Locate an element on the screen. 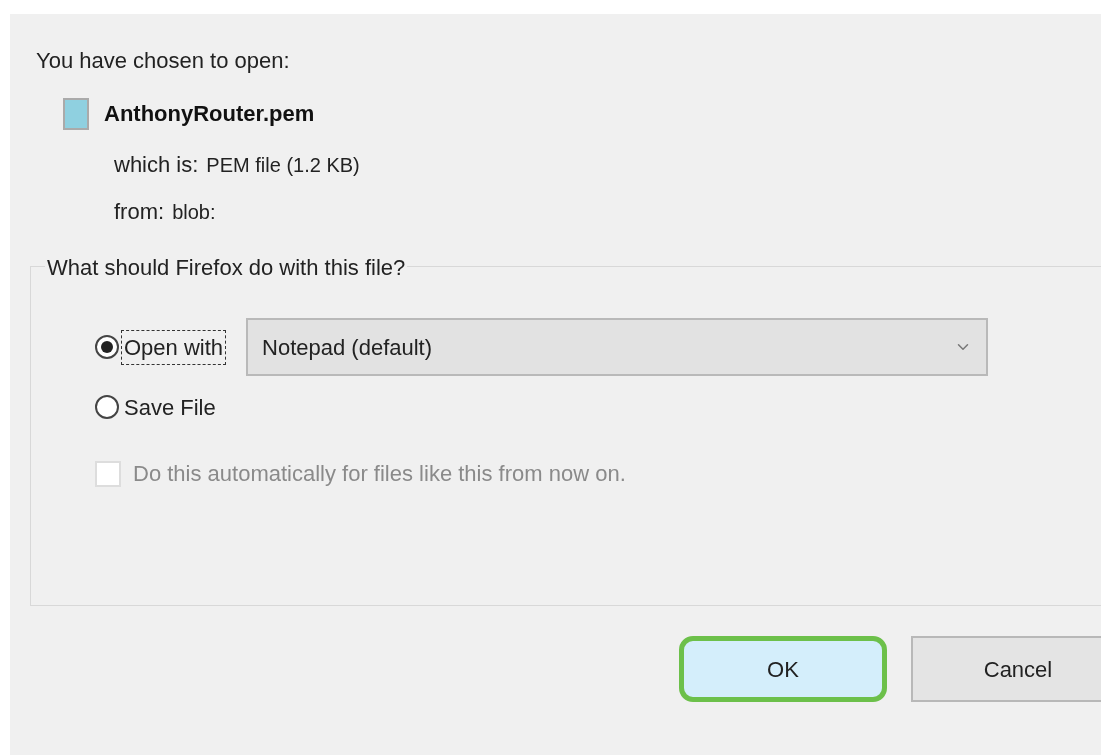 This screenshot has width=1101, height=755. type-label: which is: is located at coordinates (156, 165).